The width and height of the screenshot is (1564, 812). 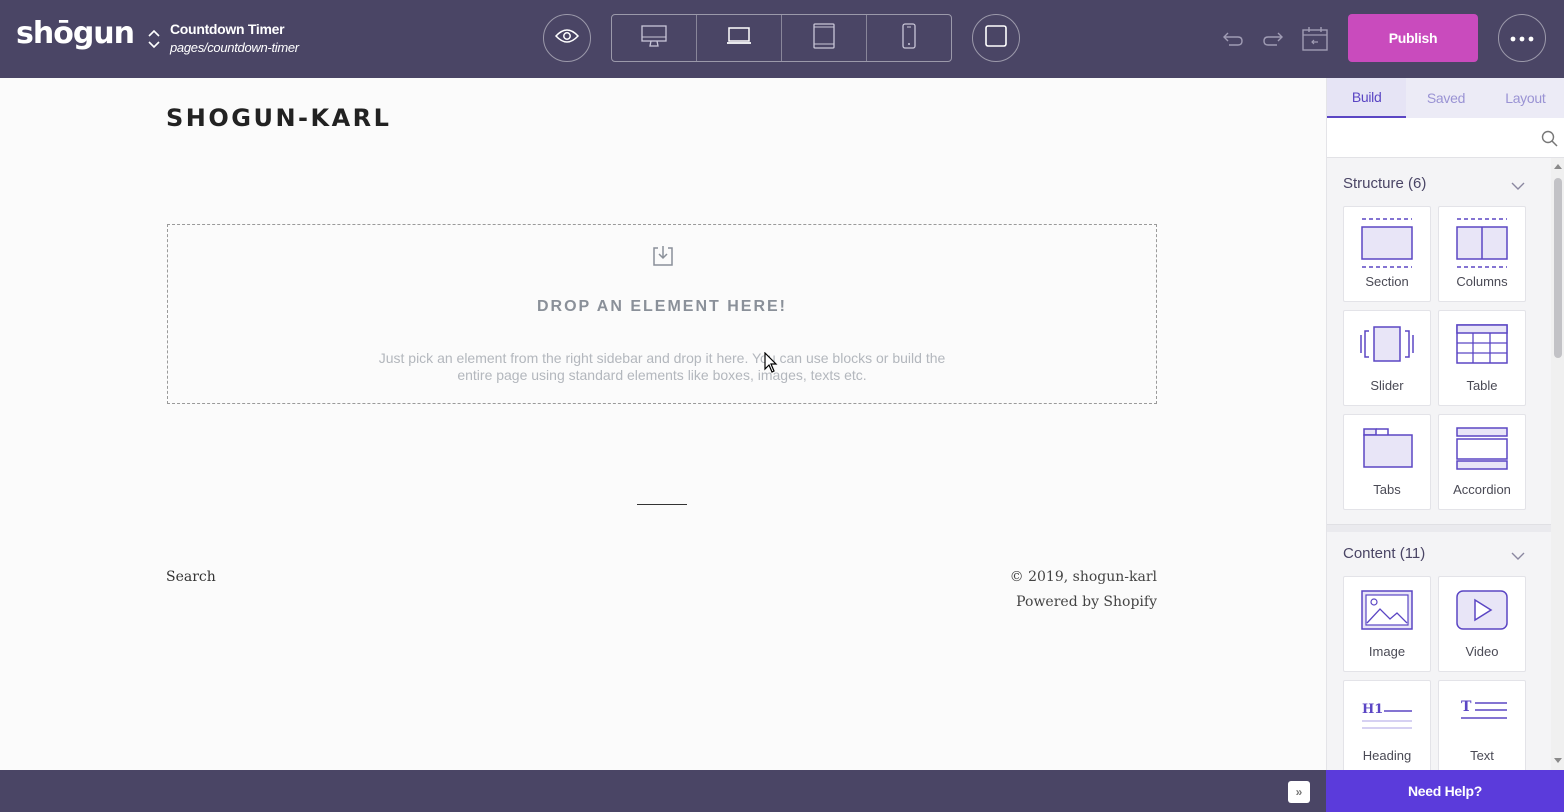 I want to click on scroll-thumb, so click(x=1558, y=268).